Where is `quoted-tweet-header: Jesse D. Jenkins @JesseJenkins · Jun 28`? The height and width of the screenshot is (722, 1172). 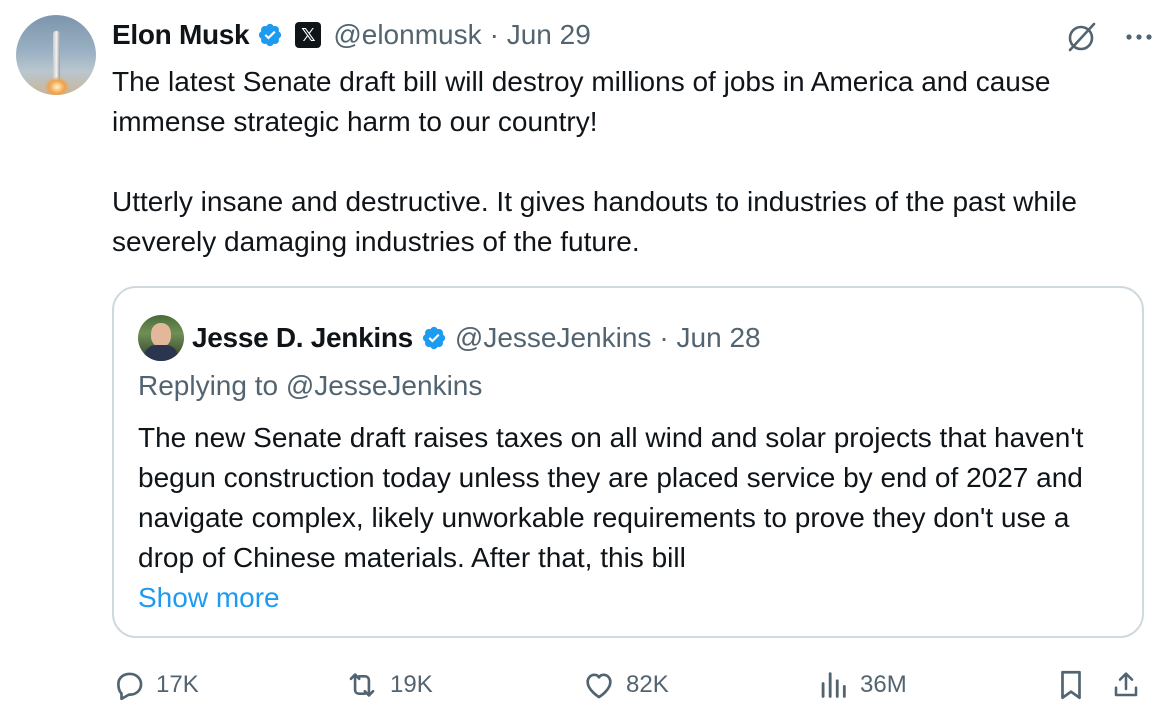 quoted-tweet-header: Jesse D. Jenkins @JesseJenkins · Jun 28 is located at coordinates (449, 338).